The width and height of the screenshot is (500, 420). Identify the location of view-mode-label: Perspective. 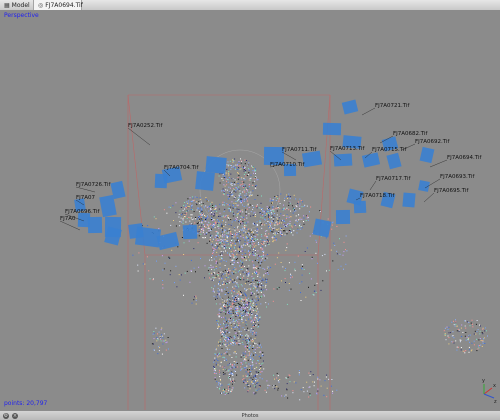
(21, 15).